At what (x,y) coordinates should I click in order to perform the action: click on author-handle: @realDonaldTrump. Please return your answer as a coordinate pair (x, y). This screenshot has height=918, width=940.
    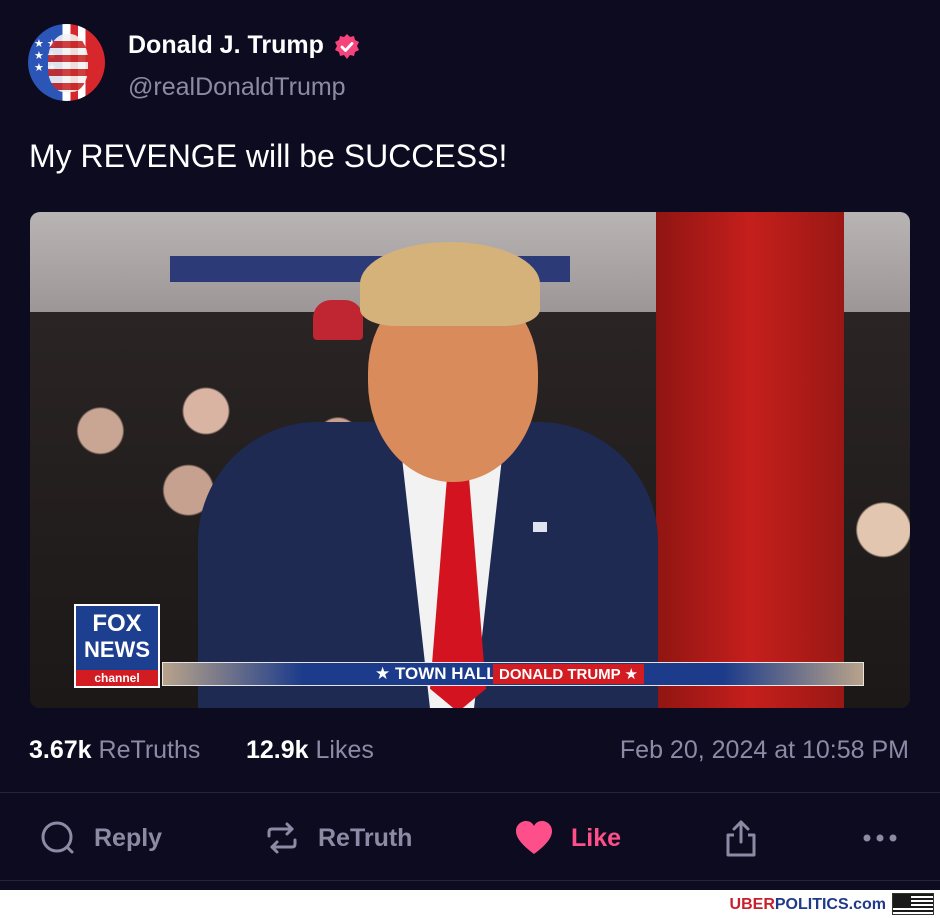
    Looking at the image, I should click on (237, 87).